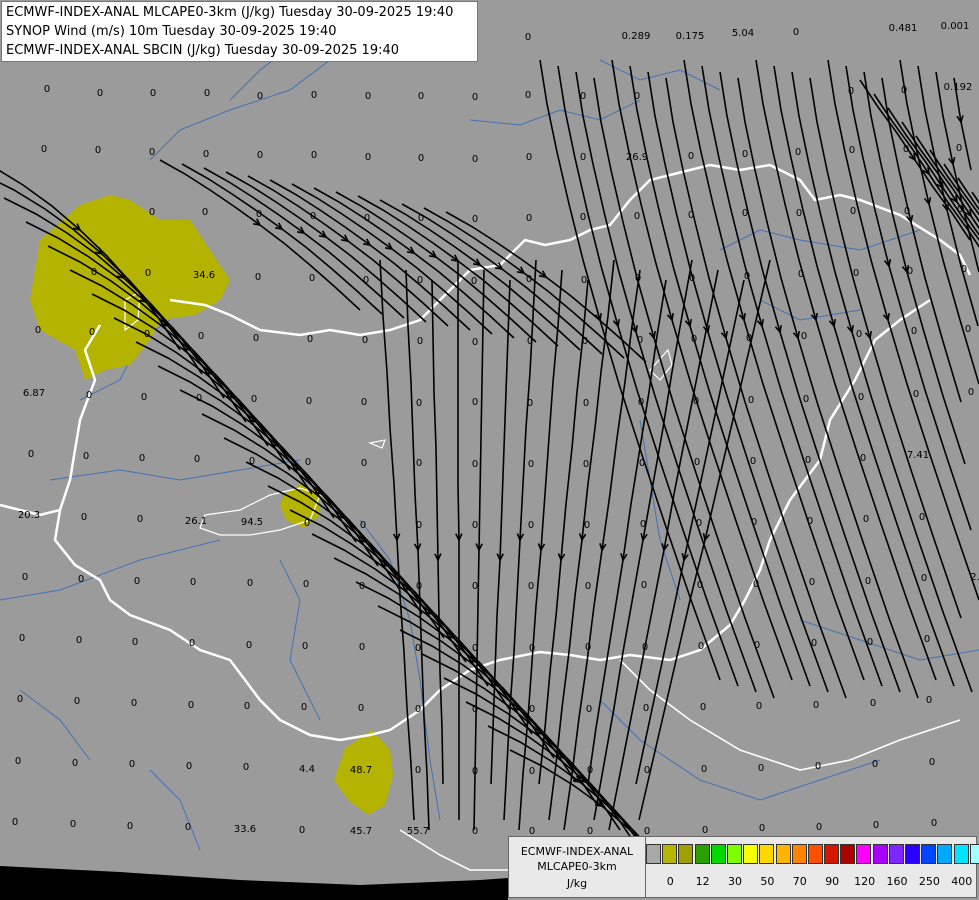  What do you see at coordinates (577, 883) in the screenshot?
I see `legend-unit: J/kg` at bounding box center [577, 883].